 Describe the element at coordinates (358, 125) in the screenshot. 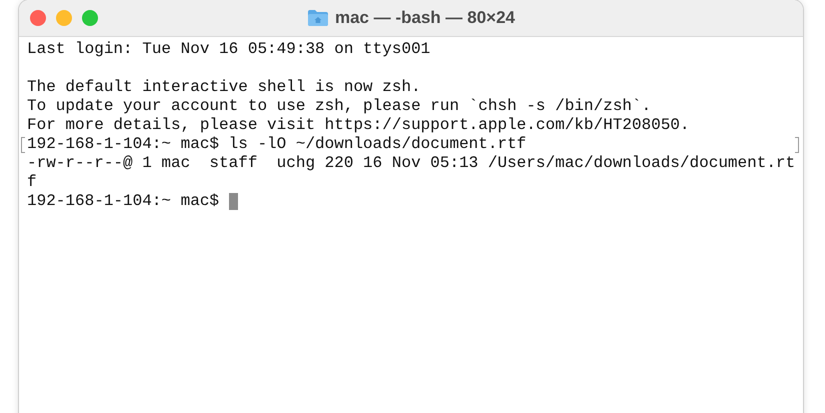

I see `terminal-line: For more details, please visit https://support.apple.com/kb/HT208050.` at that location.